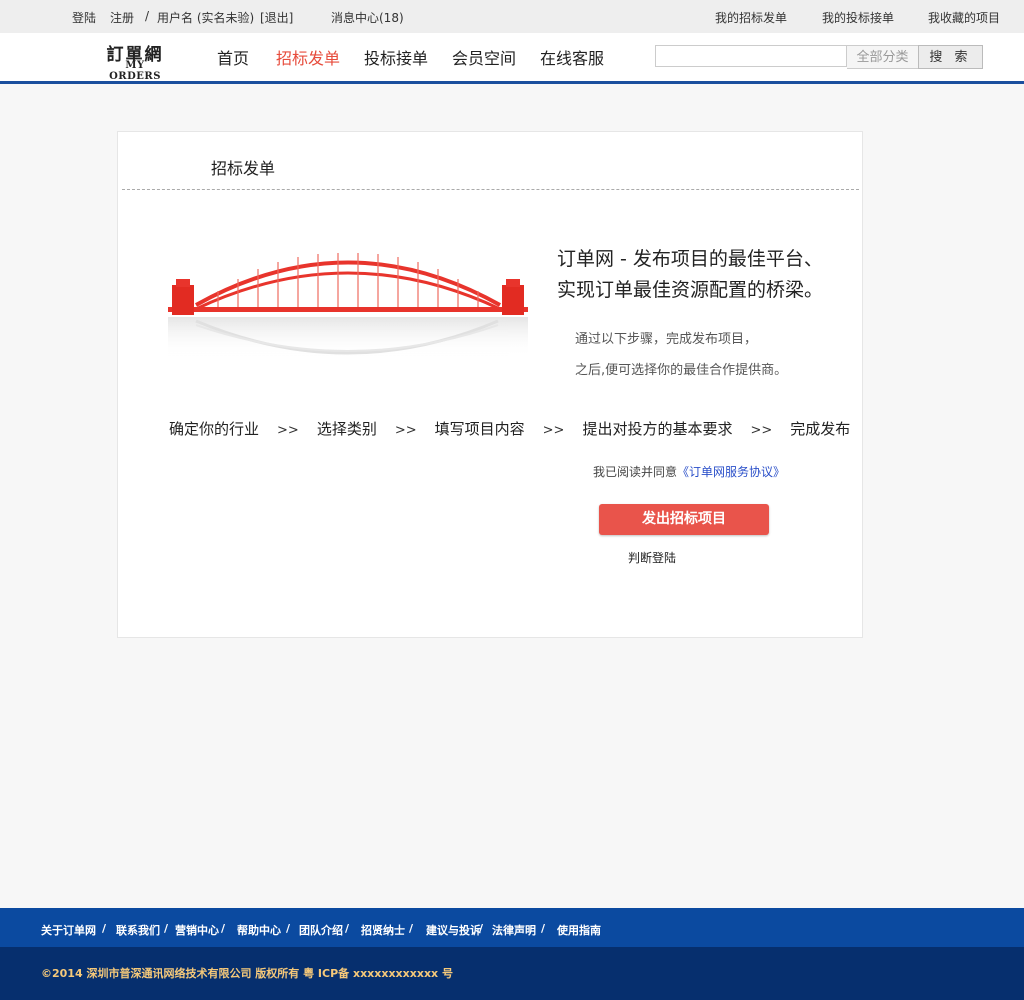  What do you see at coordinates (453, 930) in the screenshot?
I see `footer-link-feedback: 建议与投诉` at bounding box center [453, 930].